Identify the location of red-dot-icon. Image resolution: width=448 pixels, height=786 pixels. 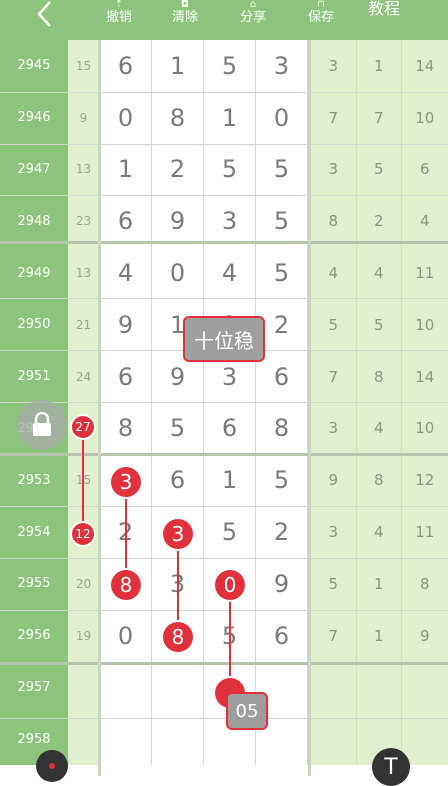
(52, 766).